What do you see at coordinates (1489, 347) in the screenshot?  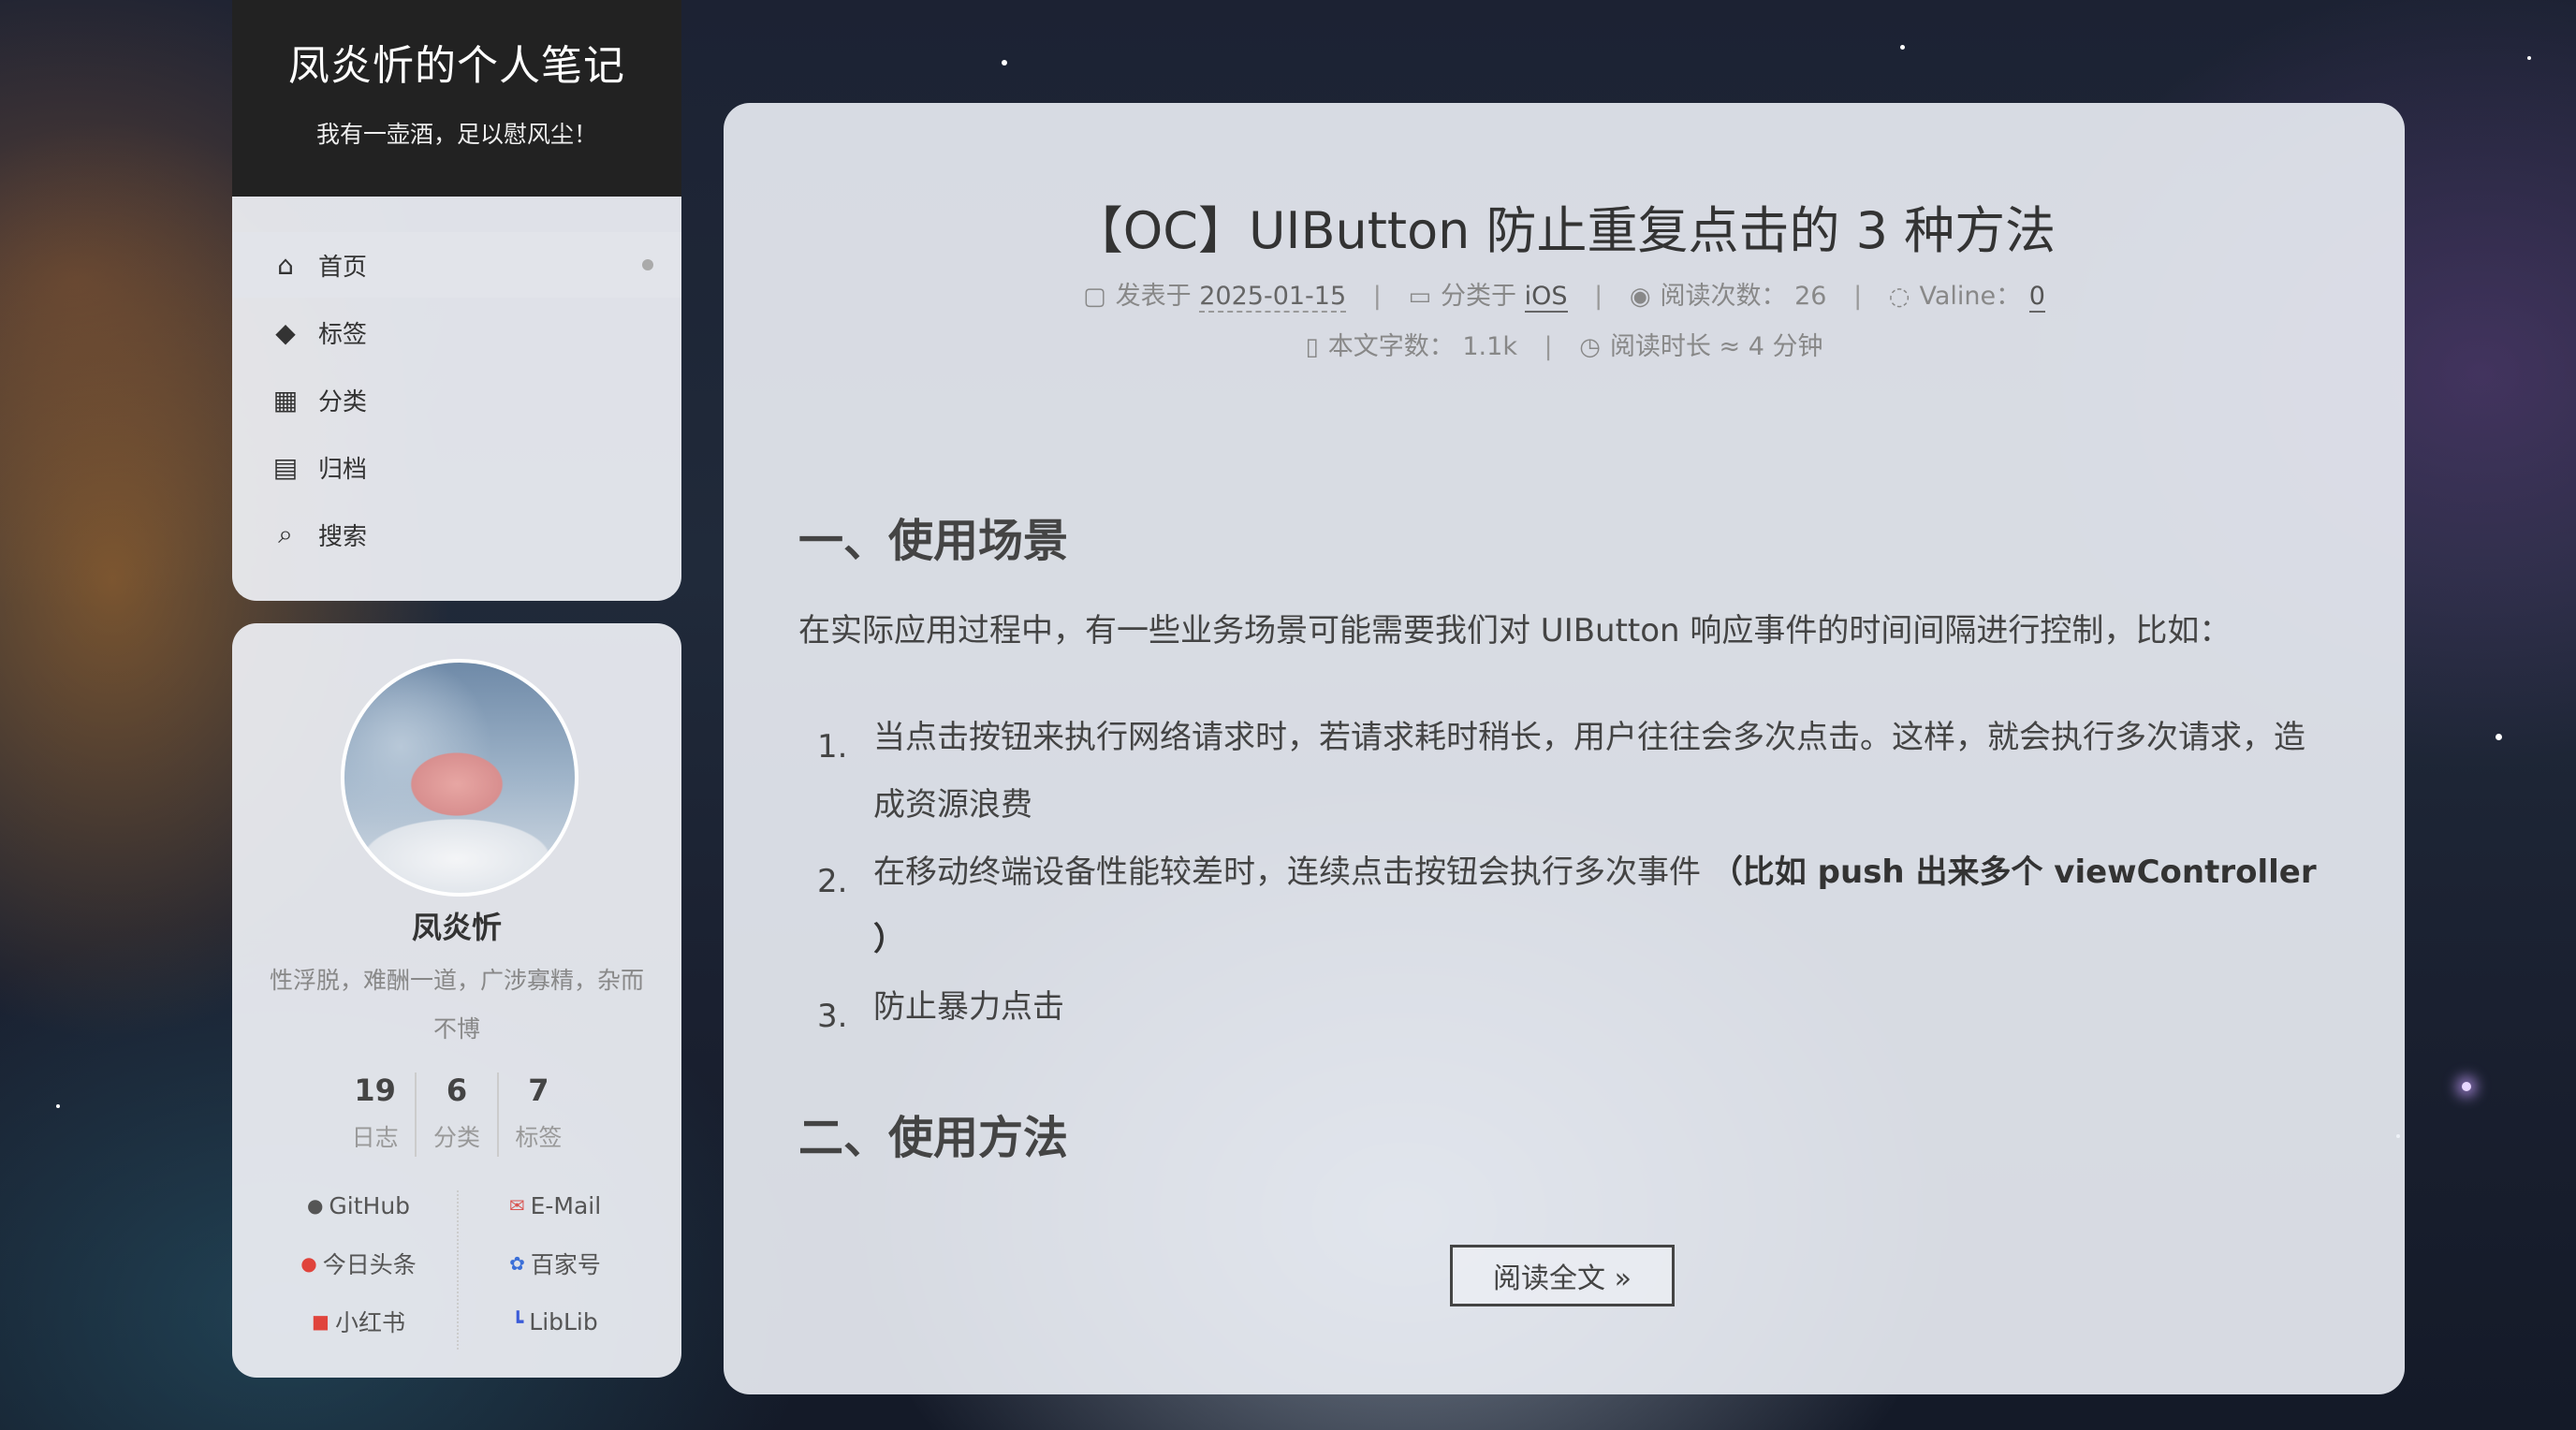 I see `words-count: 1.1k` at bounding box center [1489, 347].